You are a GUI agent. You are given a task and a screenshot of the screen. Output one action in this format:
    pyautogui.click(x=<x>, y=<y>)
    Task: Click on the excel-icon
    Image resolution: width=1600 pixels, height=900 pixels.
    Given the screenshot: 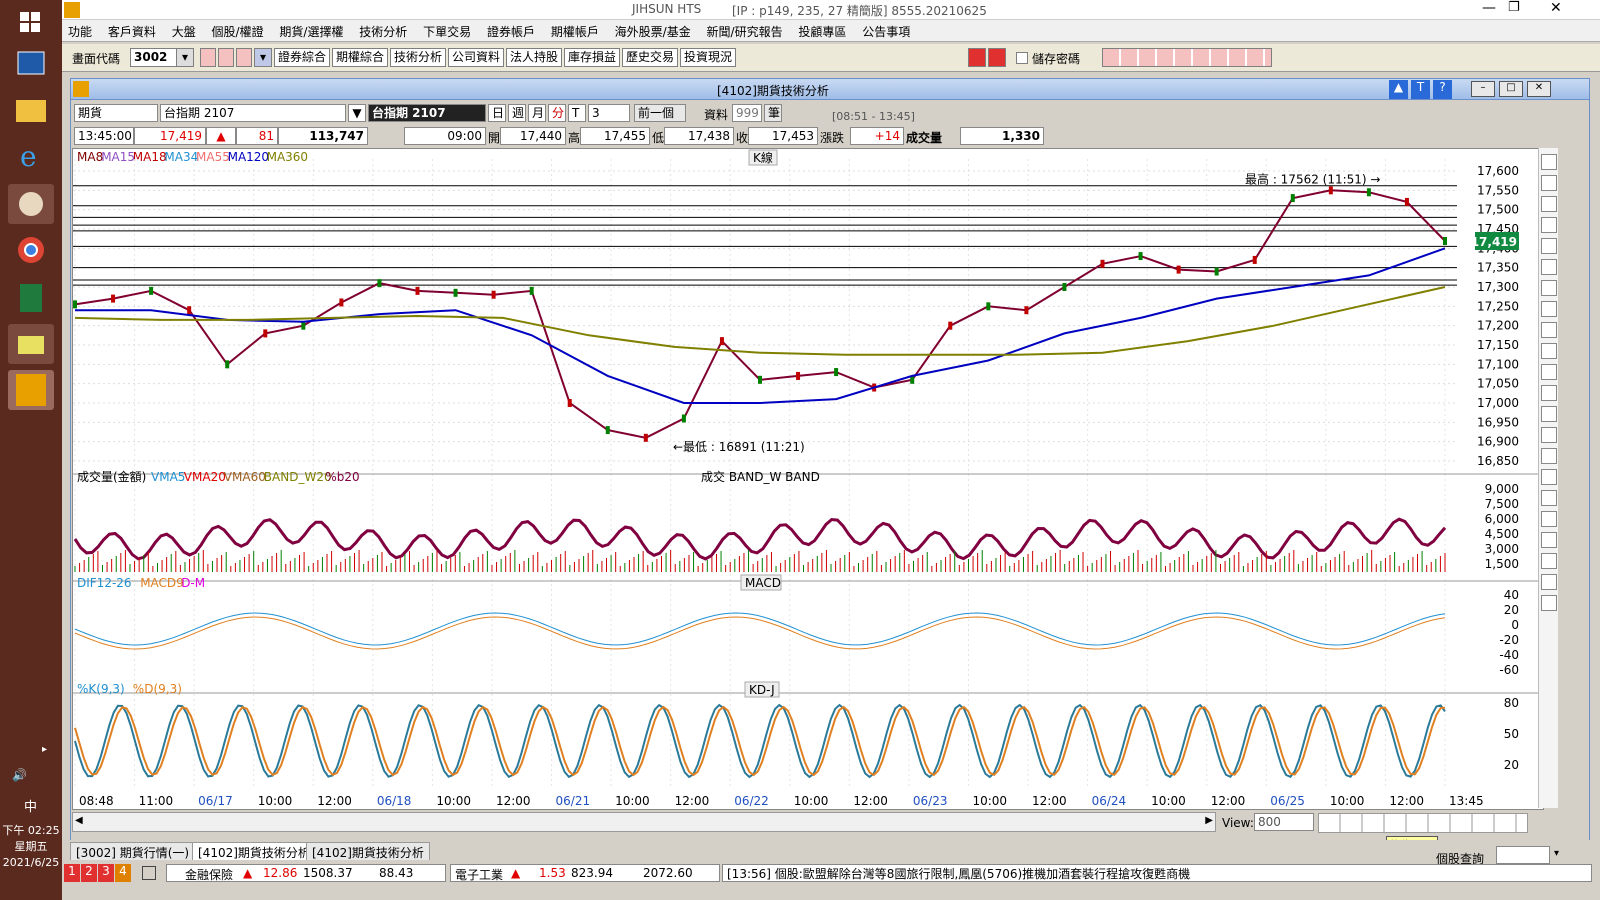 What is the action you would take?
    pyautogui.click(x=31, y=298)
    